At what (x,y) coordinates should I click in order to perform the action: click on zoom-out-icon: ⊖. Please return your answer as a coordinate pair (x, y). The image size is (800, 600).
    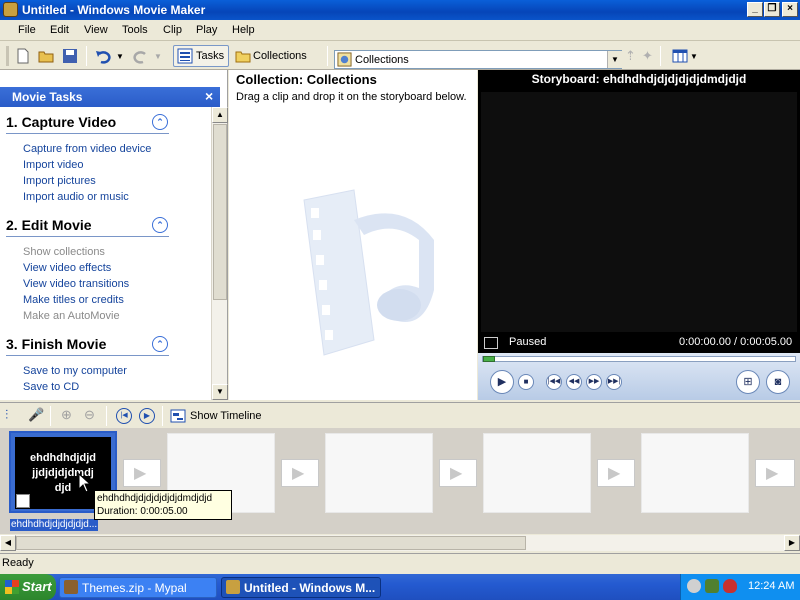
    Looking at the image, I should click on (89, 415).